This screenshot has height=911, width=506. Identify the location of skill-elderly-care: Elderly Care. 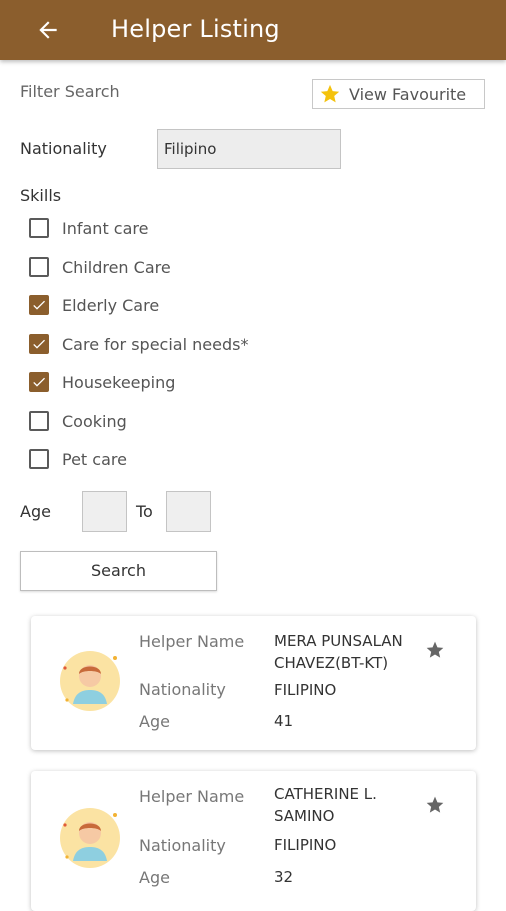
(94, 305).